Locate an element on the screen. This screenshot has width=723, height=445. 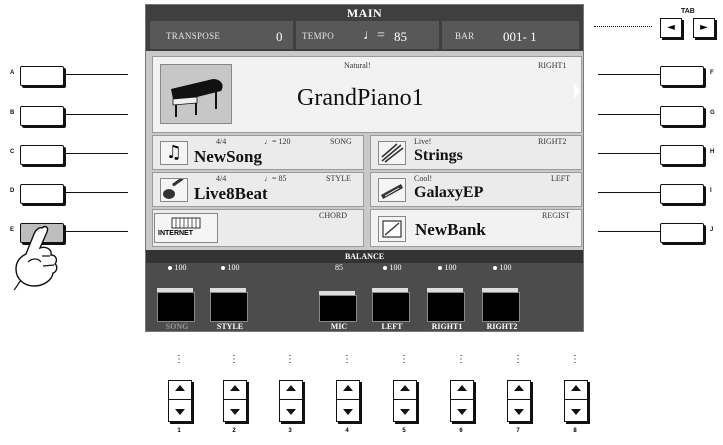
balance-channel-right1: 100 RIGHT1 is located at coordinates (447, 297).